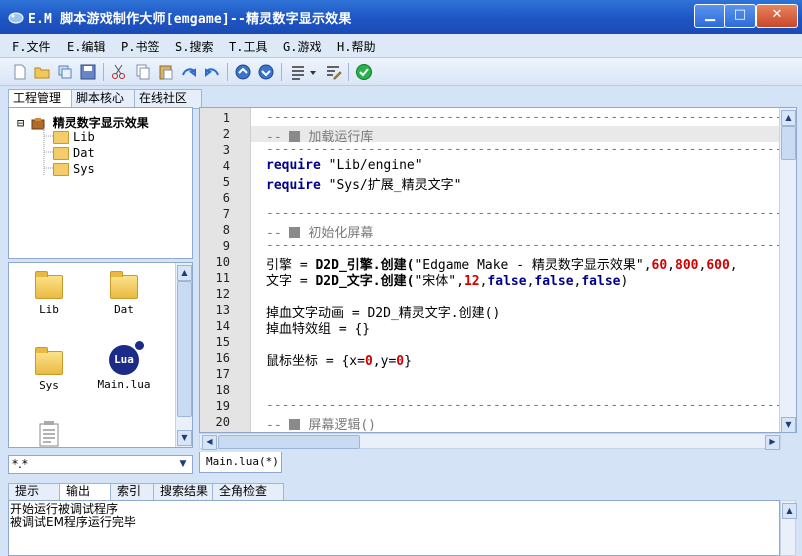 This screenshot has height=556, width=802. Describe the element at coordinates (740, 16) in the screenshot. I see `maximize-button: □` at that location.